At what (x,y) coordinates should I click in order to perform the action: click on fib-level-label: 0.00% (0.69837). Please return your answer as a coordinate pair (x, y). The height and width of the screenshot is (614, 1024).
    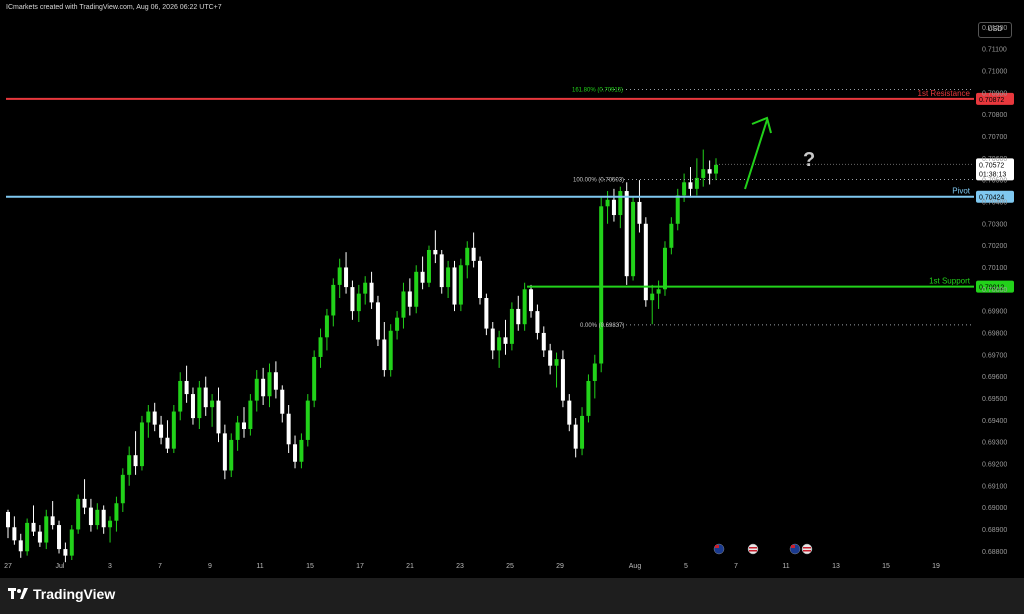
    Looking at the image, I should click on (602, 326).